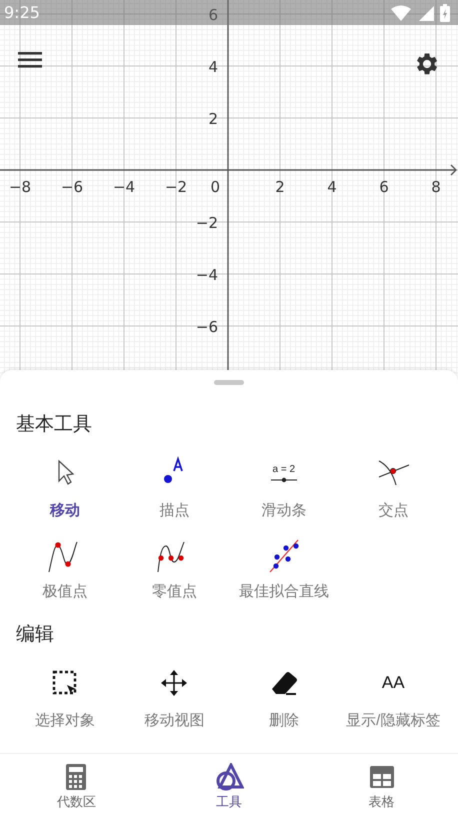  Describe the element at coordinates (22, 12) in the screenshot. I see `status-time: 9:25` at that location.